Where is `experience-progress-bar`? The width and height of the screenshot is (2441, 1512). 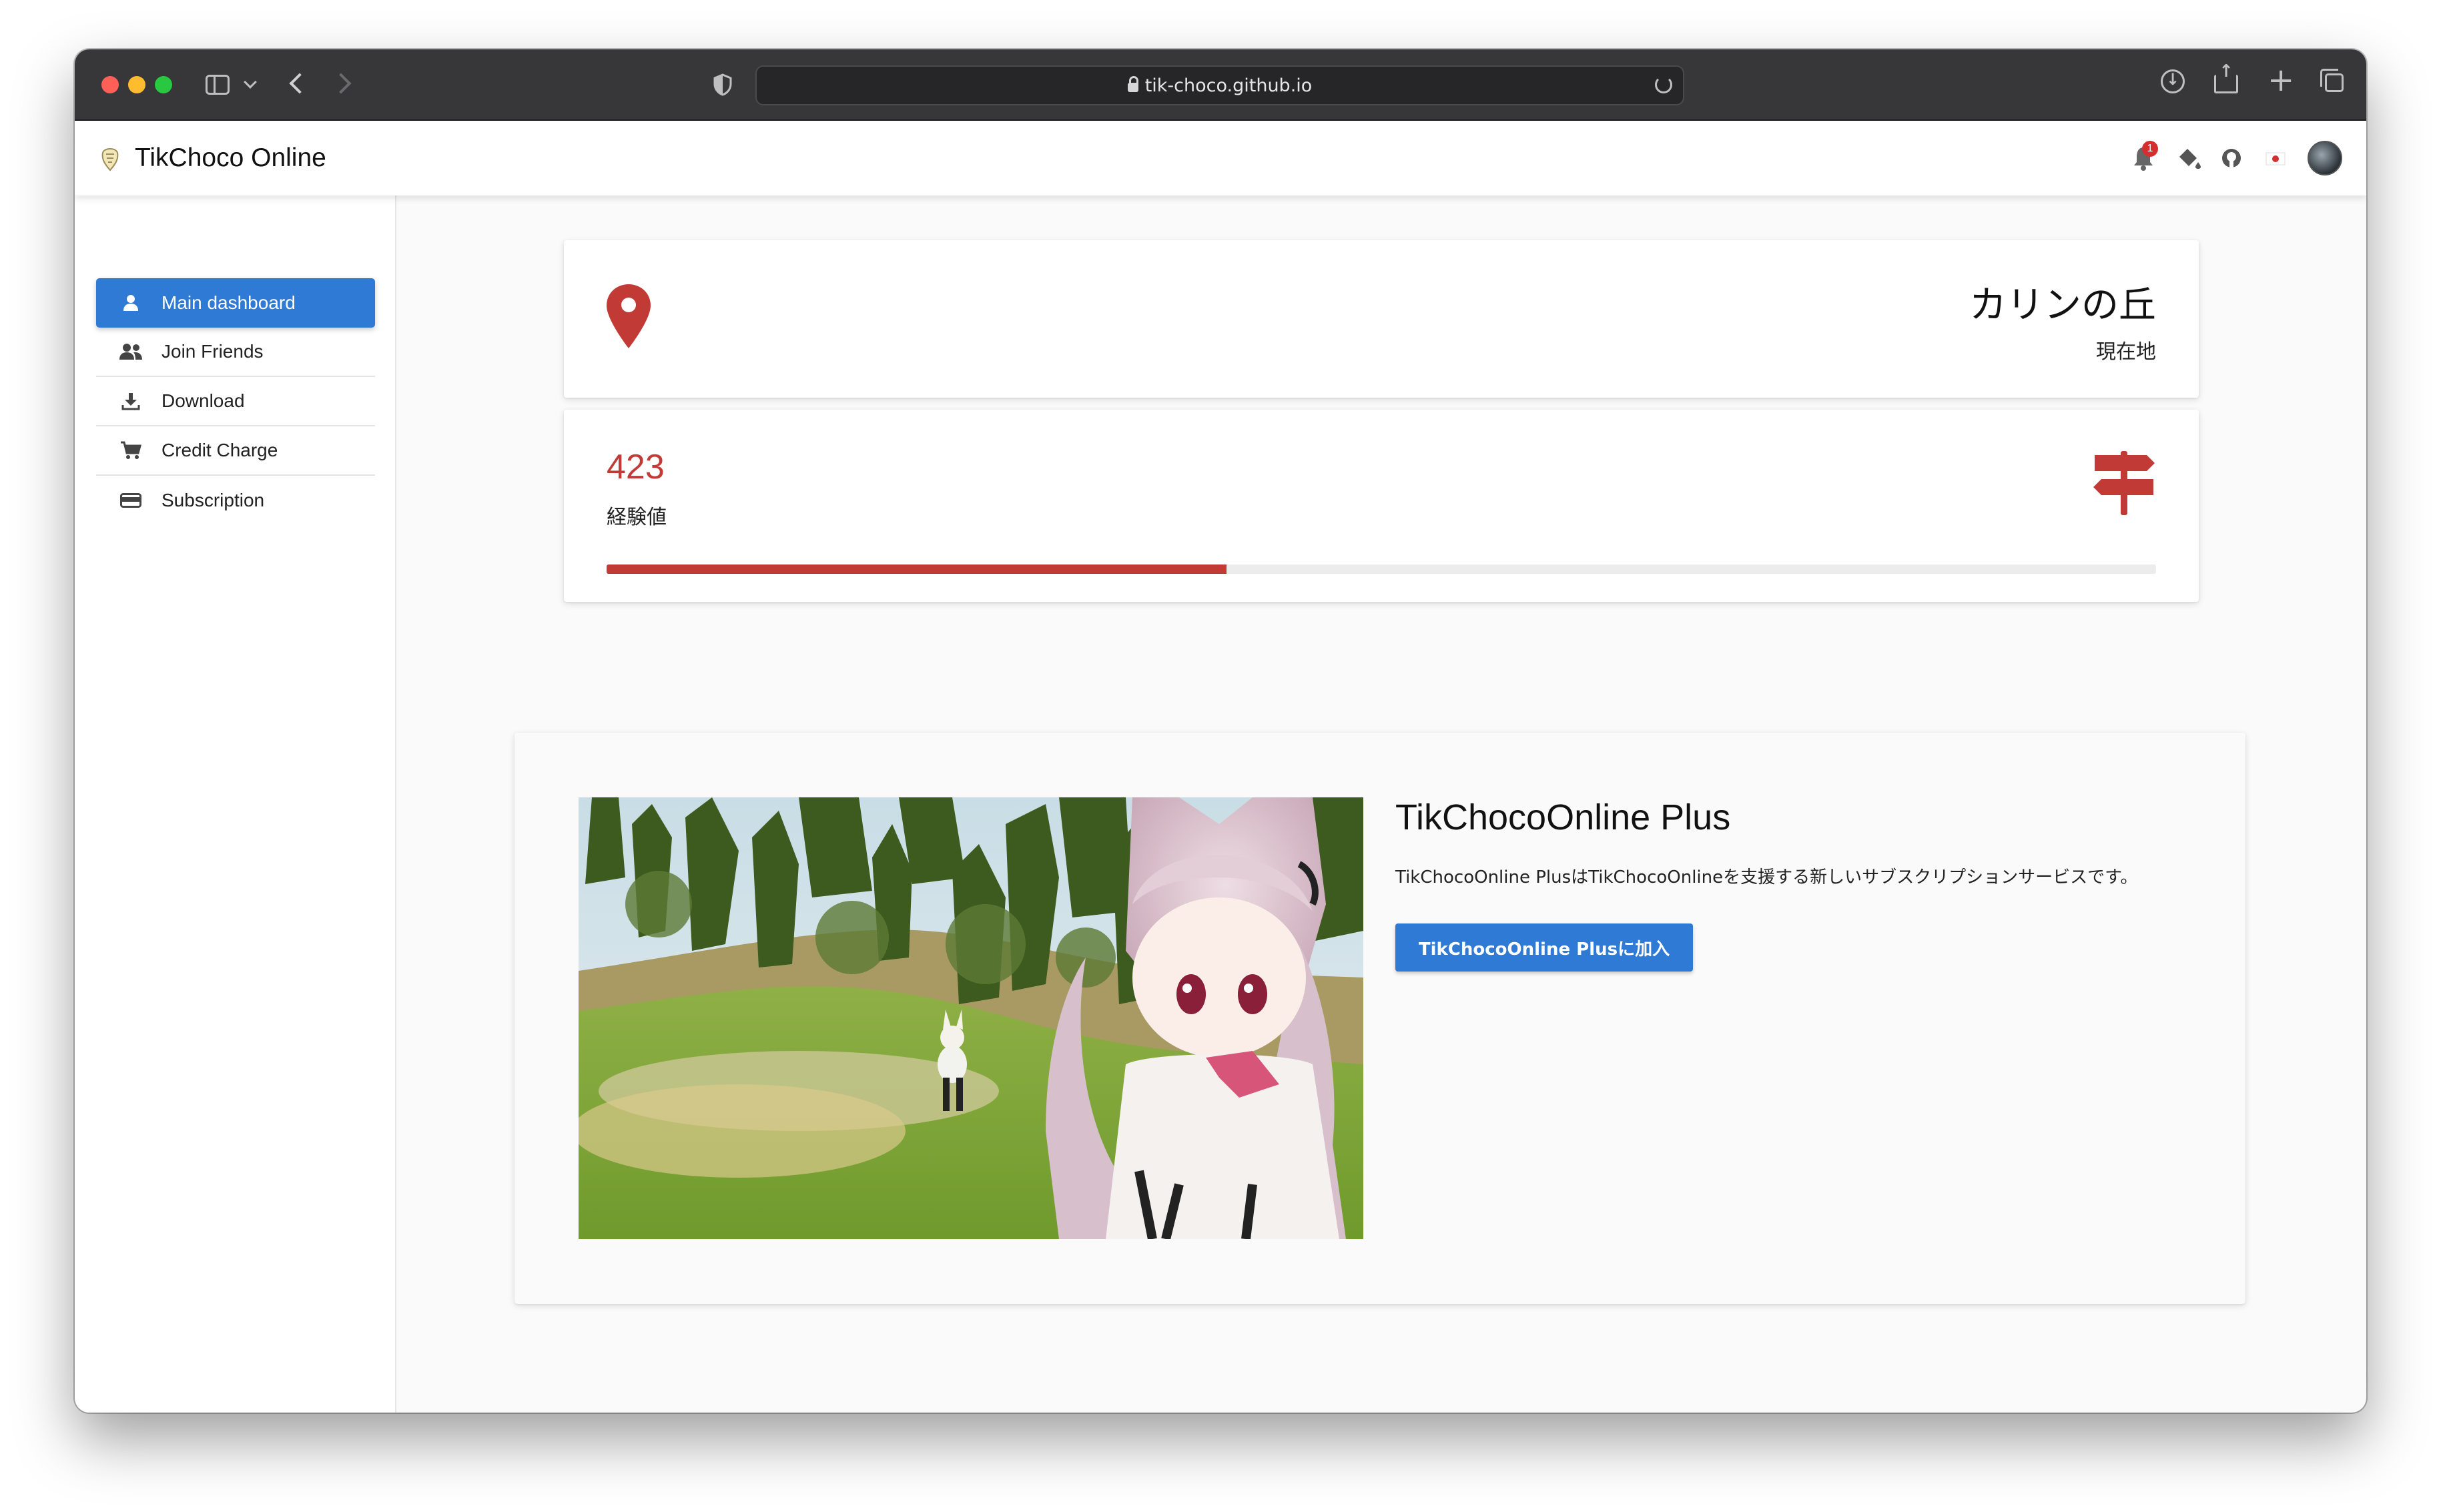 experience-progress-bar is located at coordinates (1381, 569).